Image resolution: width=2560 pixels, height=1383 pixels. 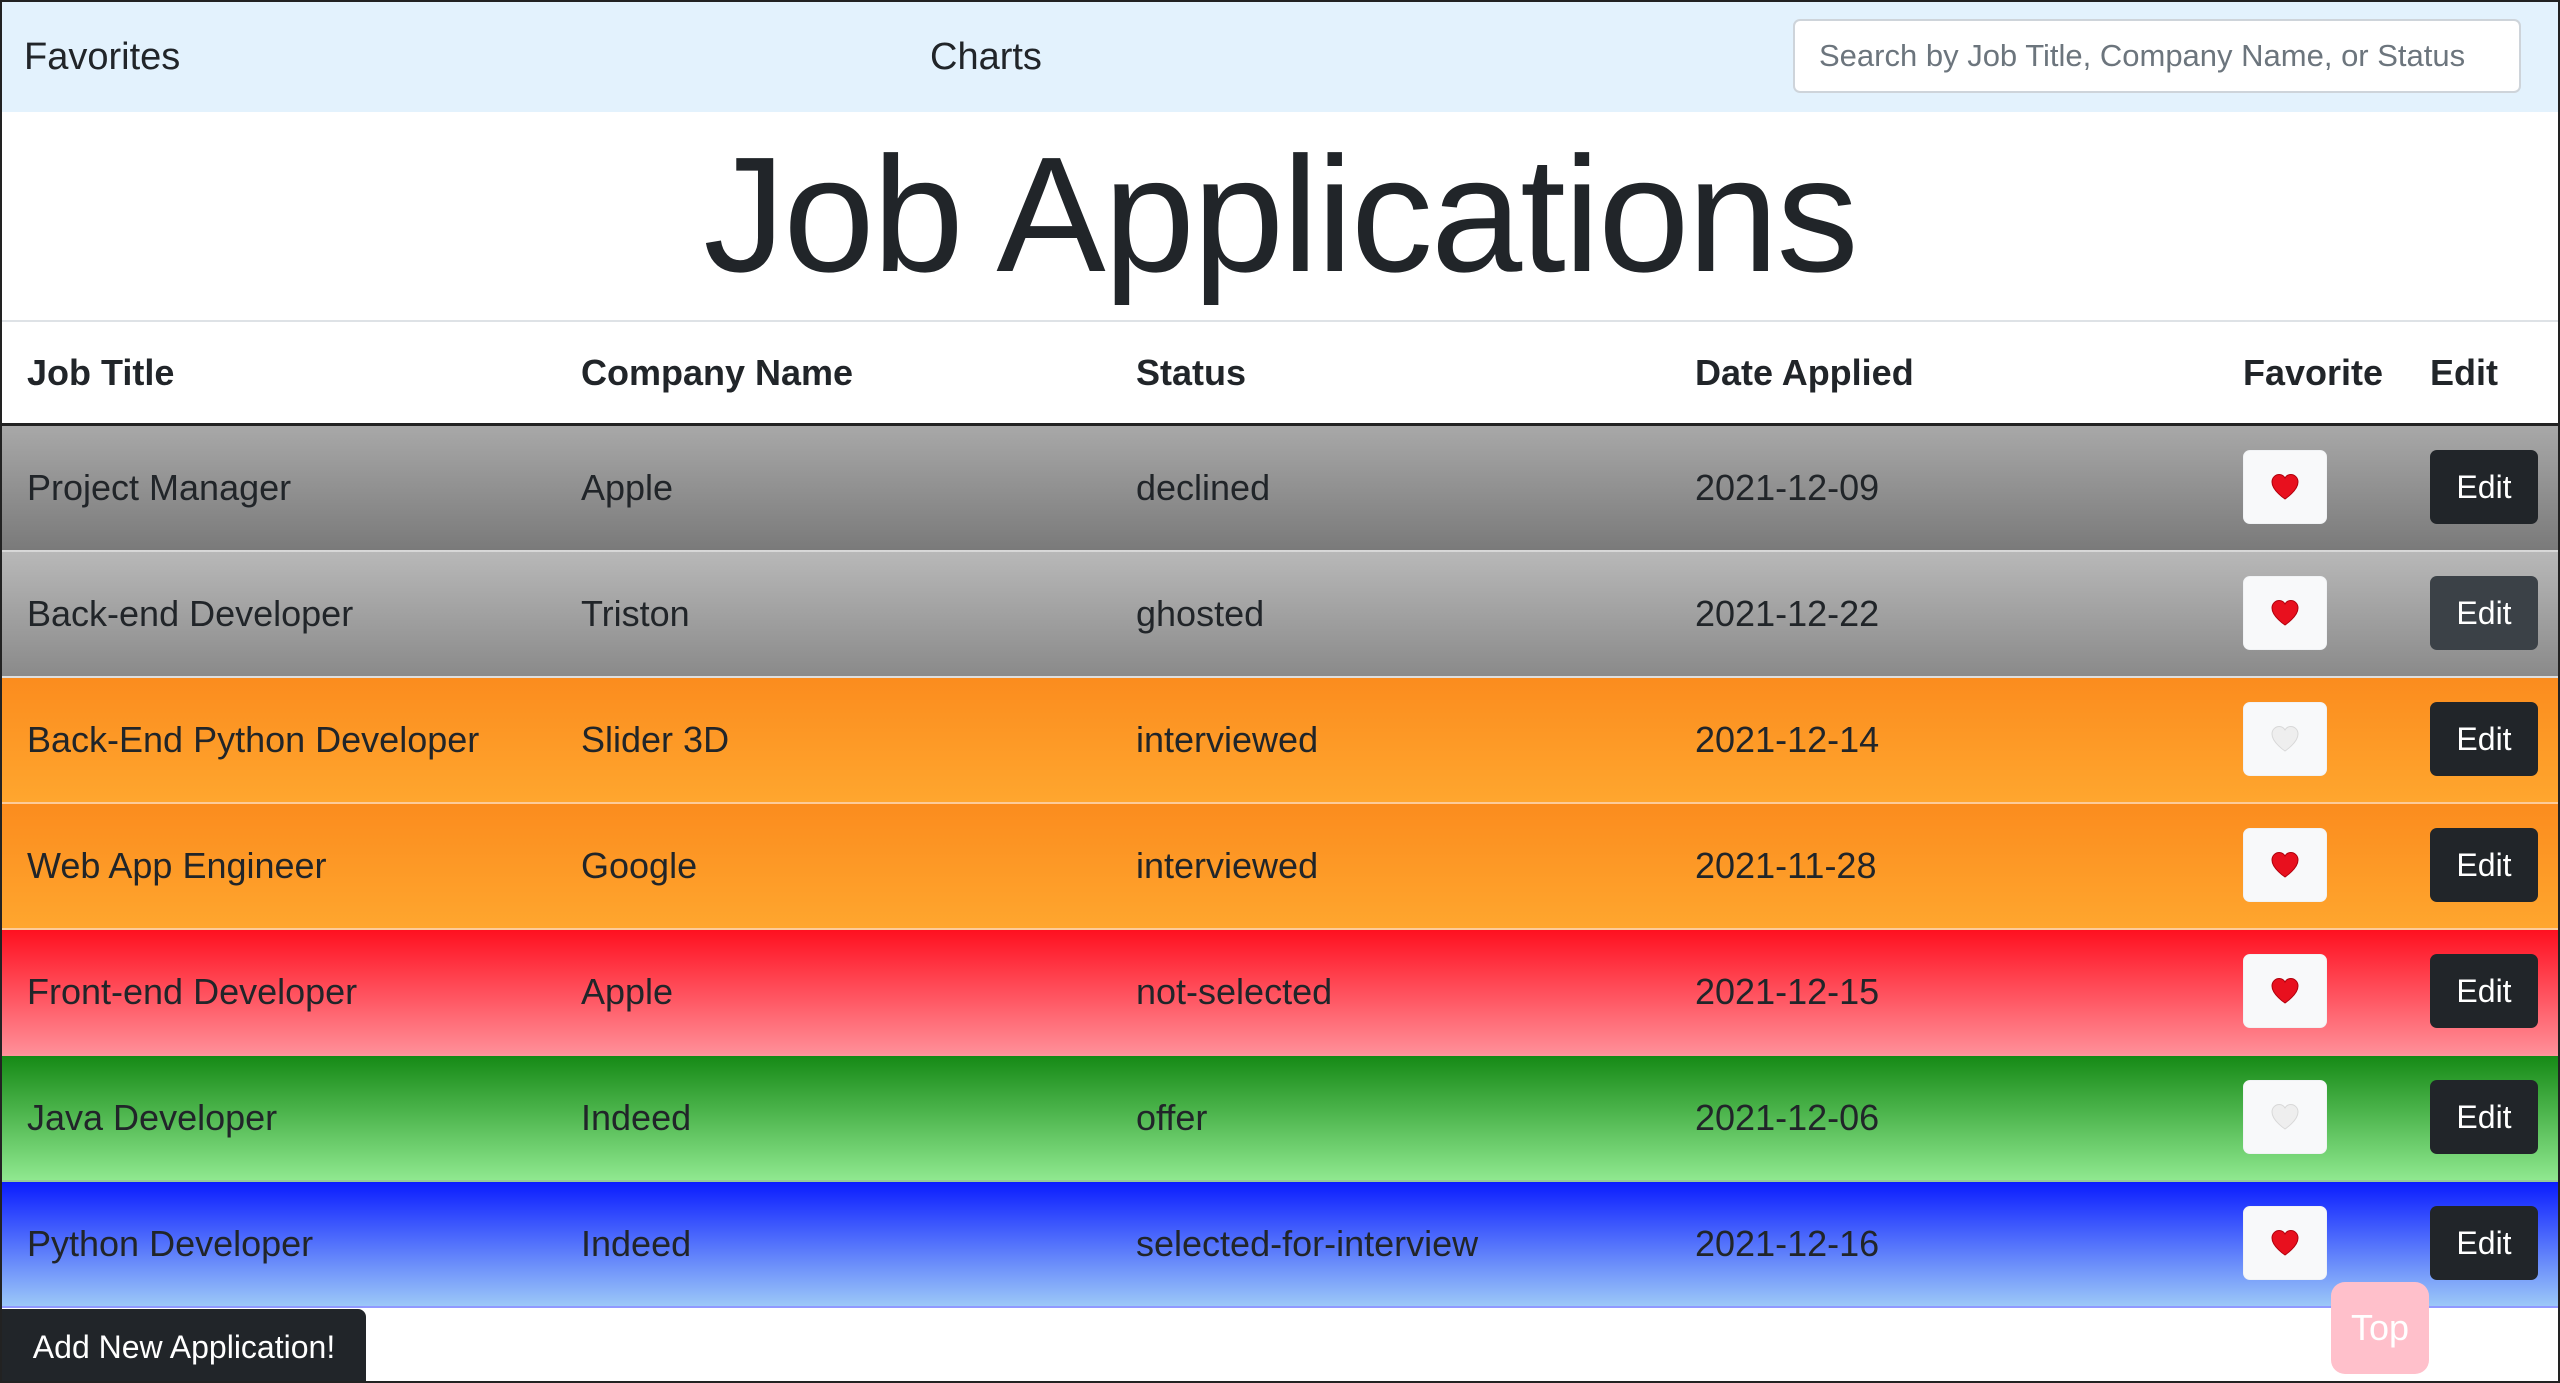 I want to click on cell-job-title: Java Developer, so click(x=152, y=1117).